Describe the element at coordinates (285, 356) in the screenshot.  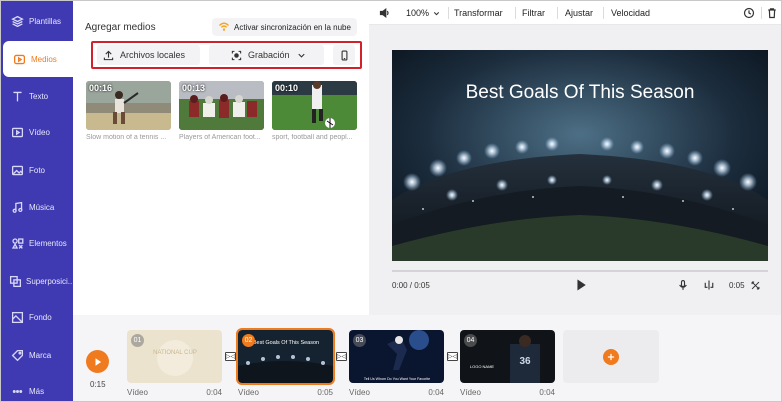
I see `timeline-clip-2: Best Goals Of This Season 02` at that location.